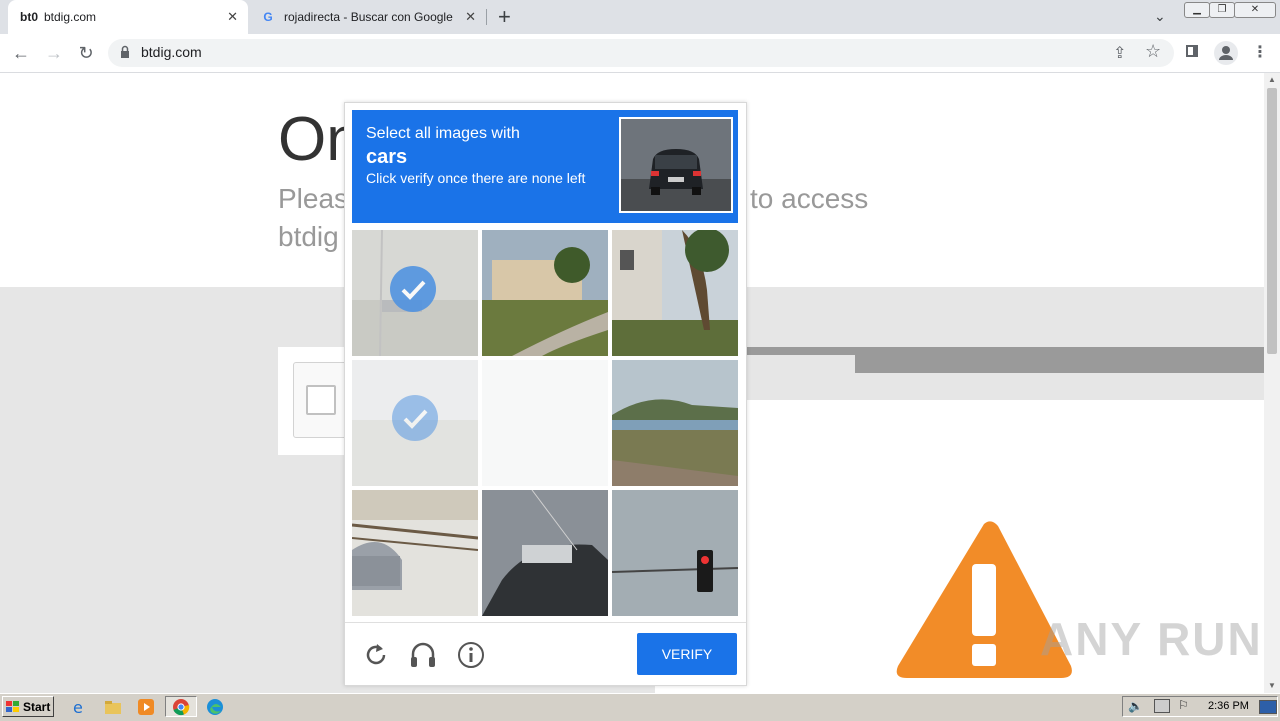 This screenshot has height=721, width=1280. I want to click on person-icon, so click(1226, 53).